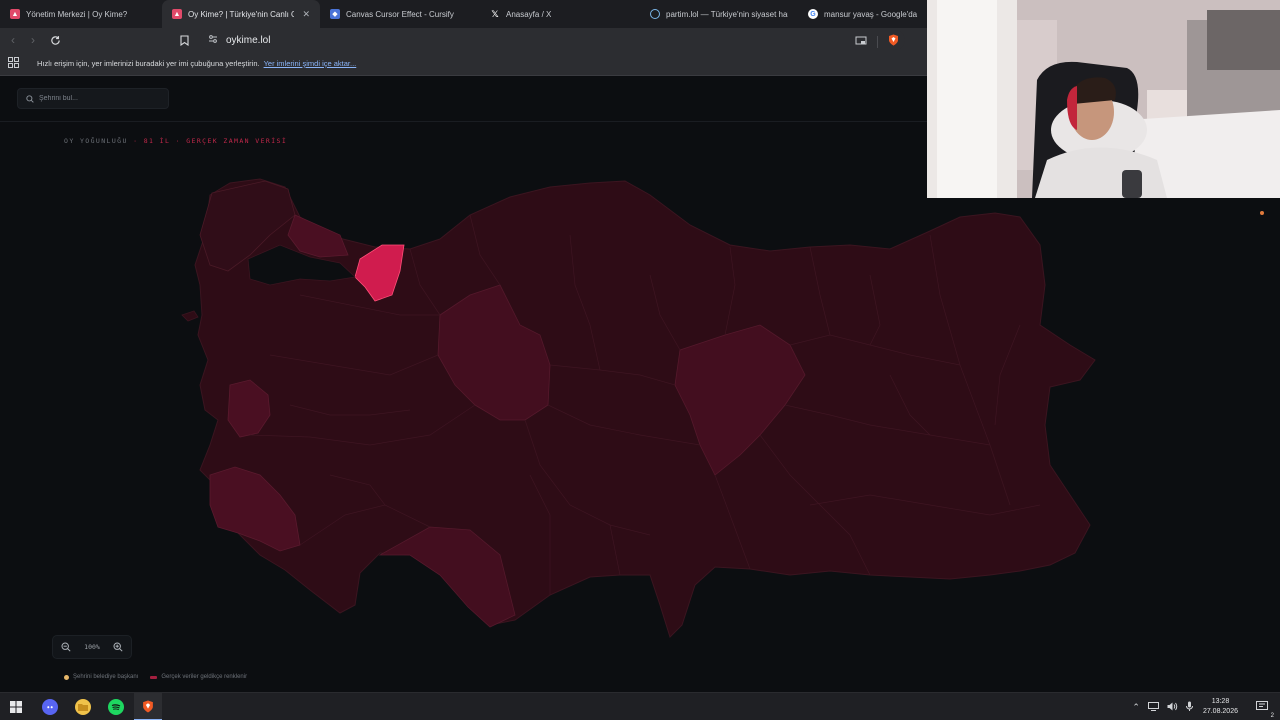 The height and width of the screenshot is (720, 1280). I want to click on city-search-box, so click(93, 98).